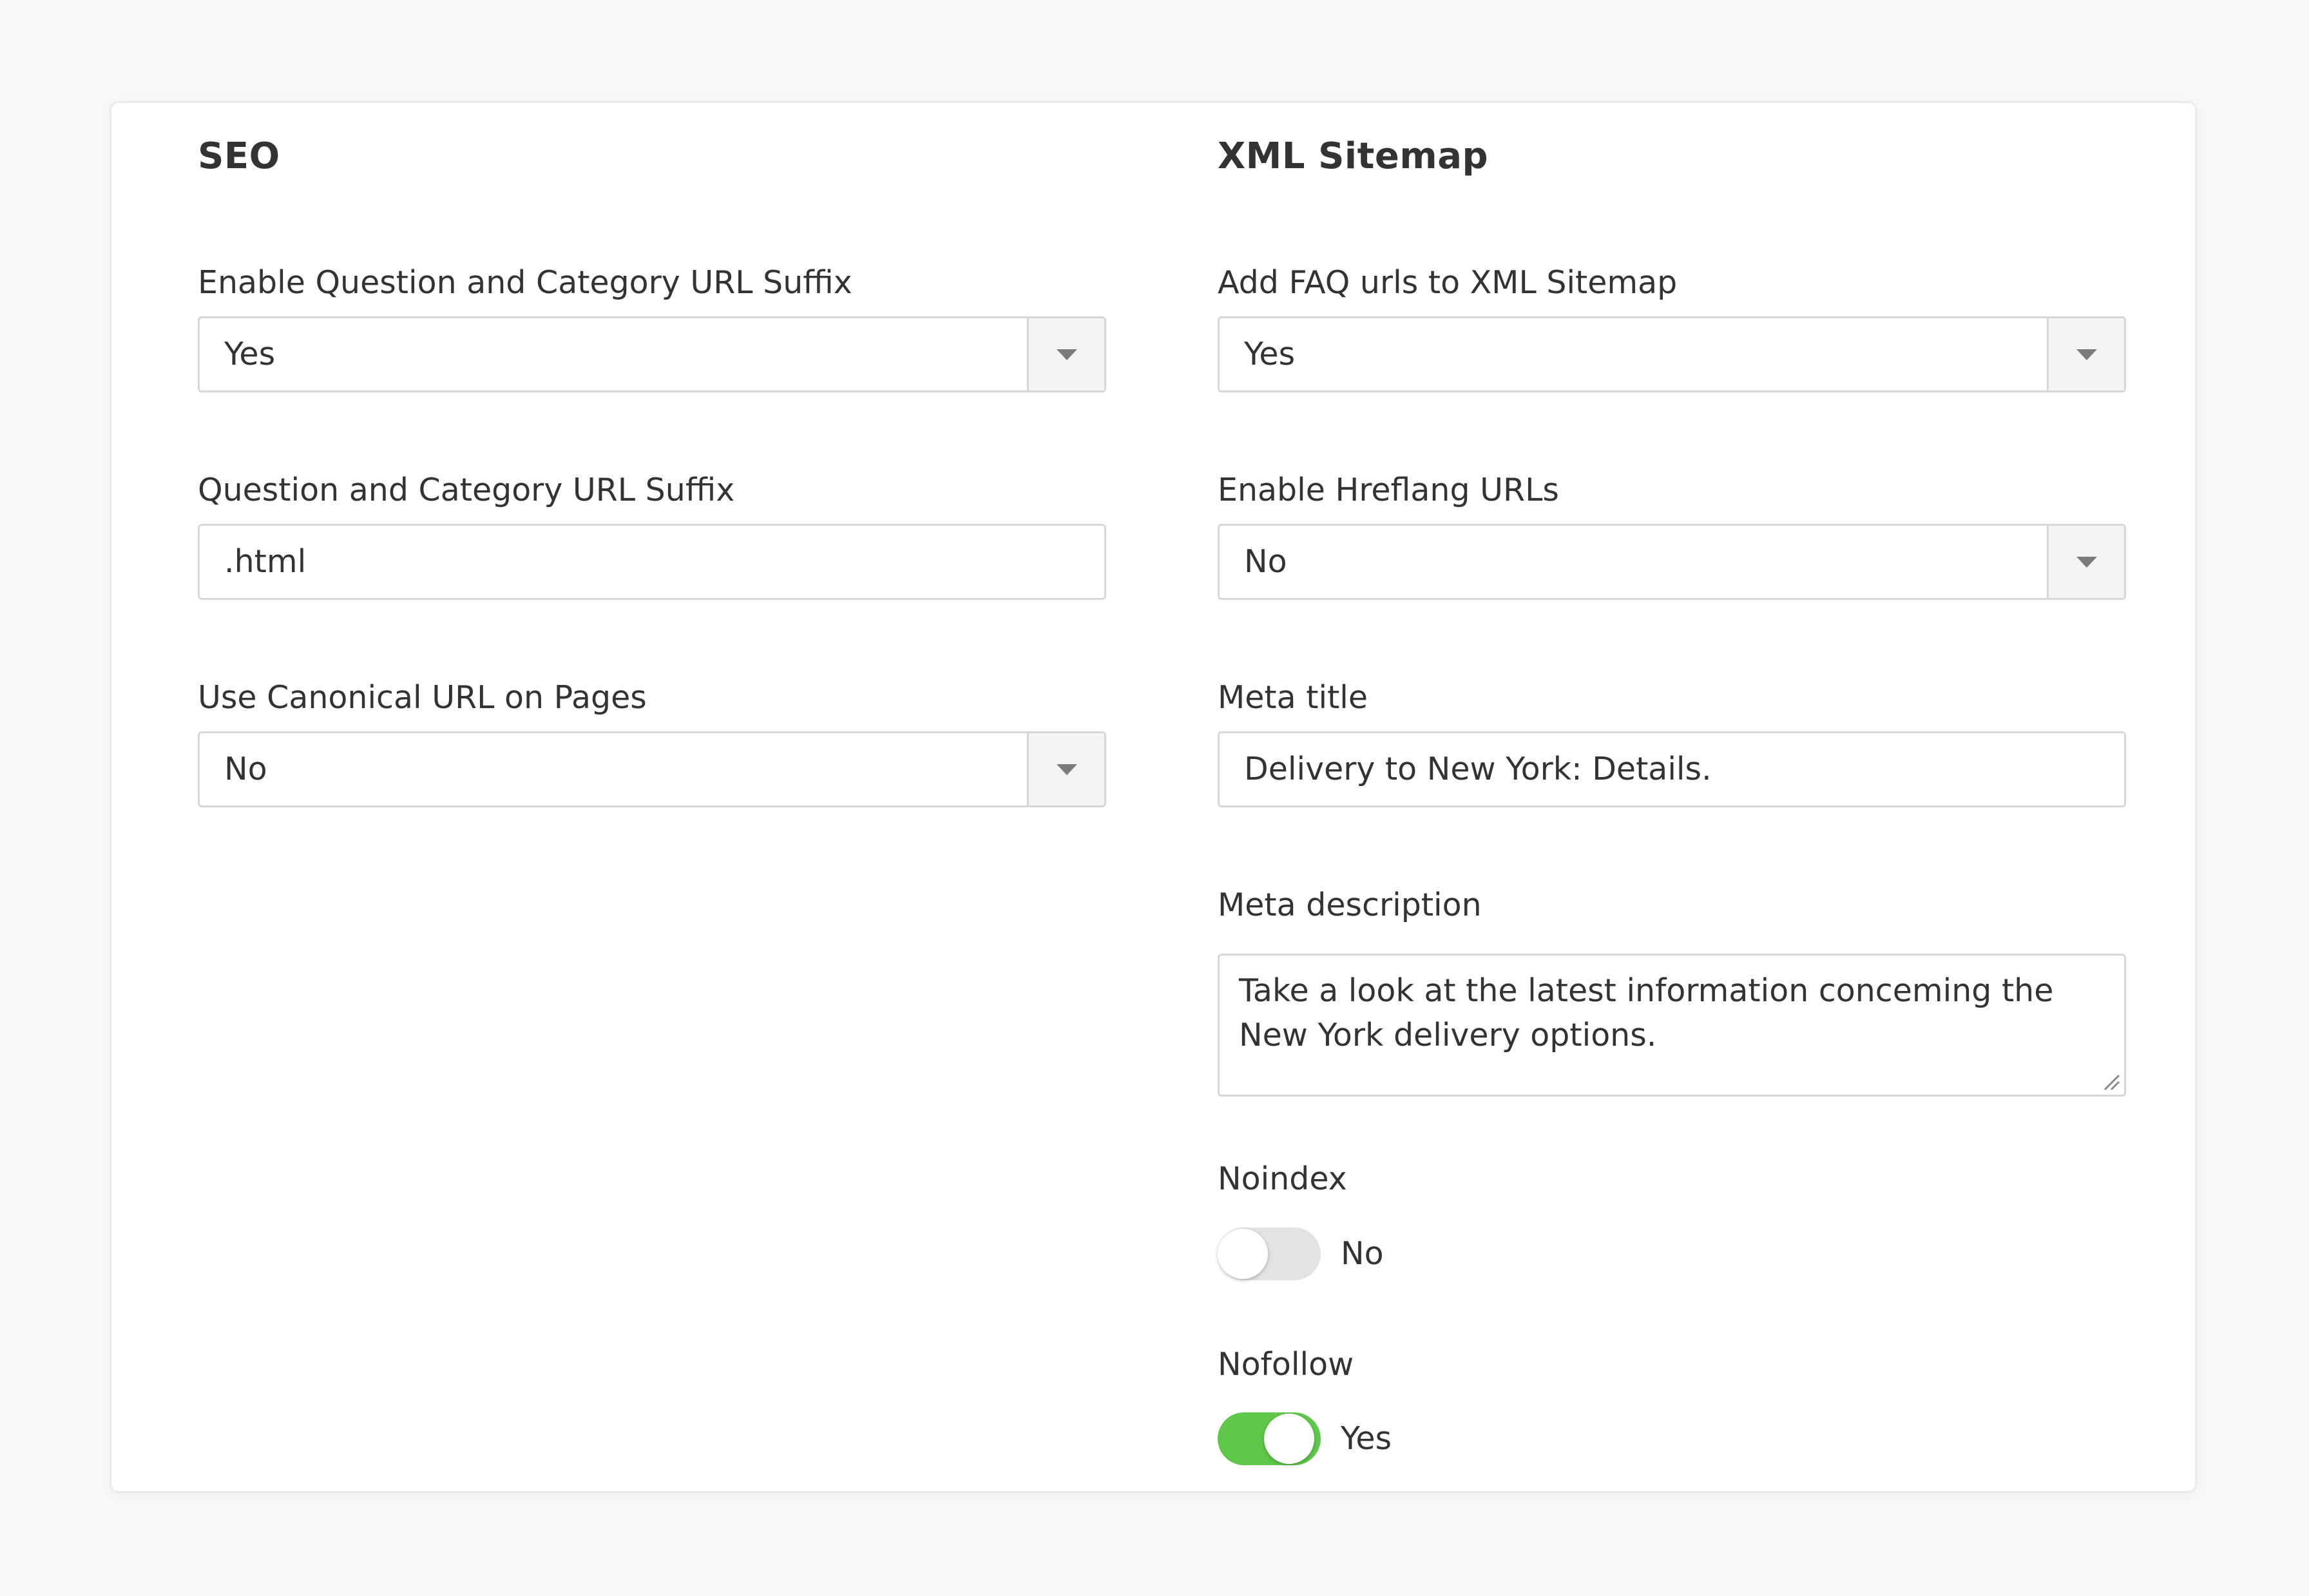  I want to click on url-suffix-value: .html, so click(265, 561).